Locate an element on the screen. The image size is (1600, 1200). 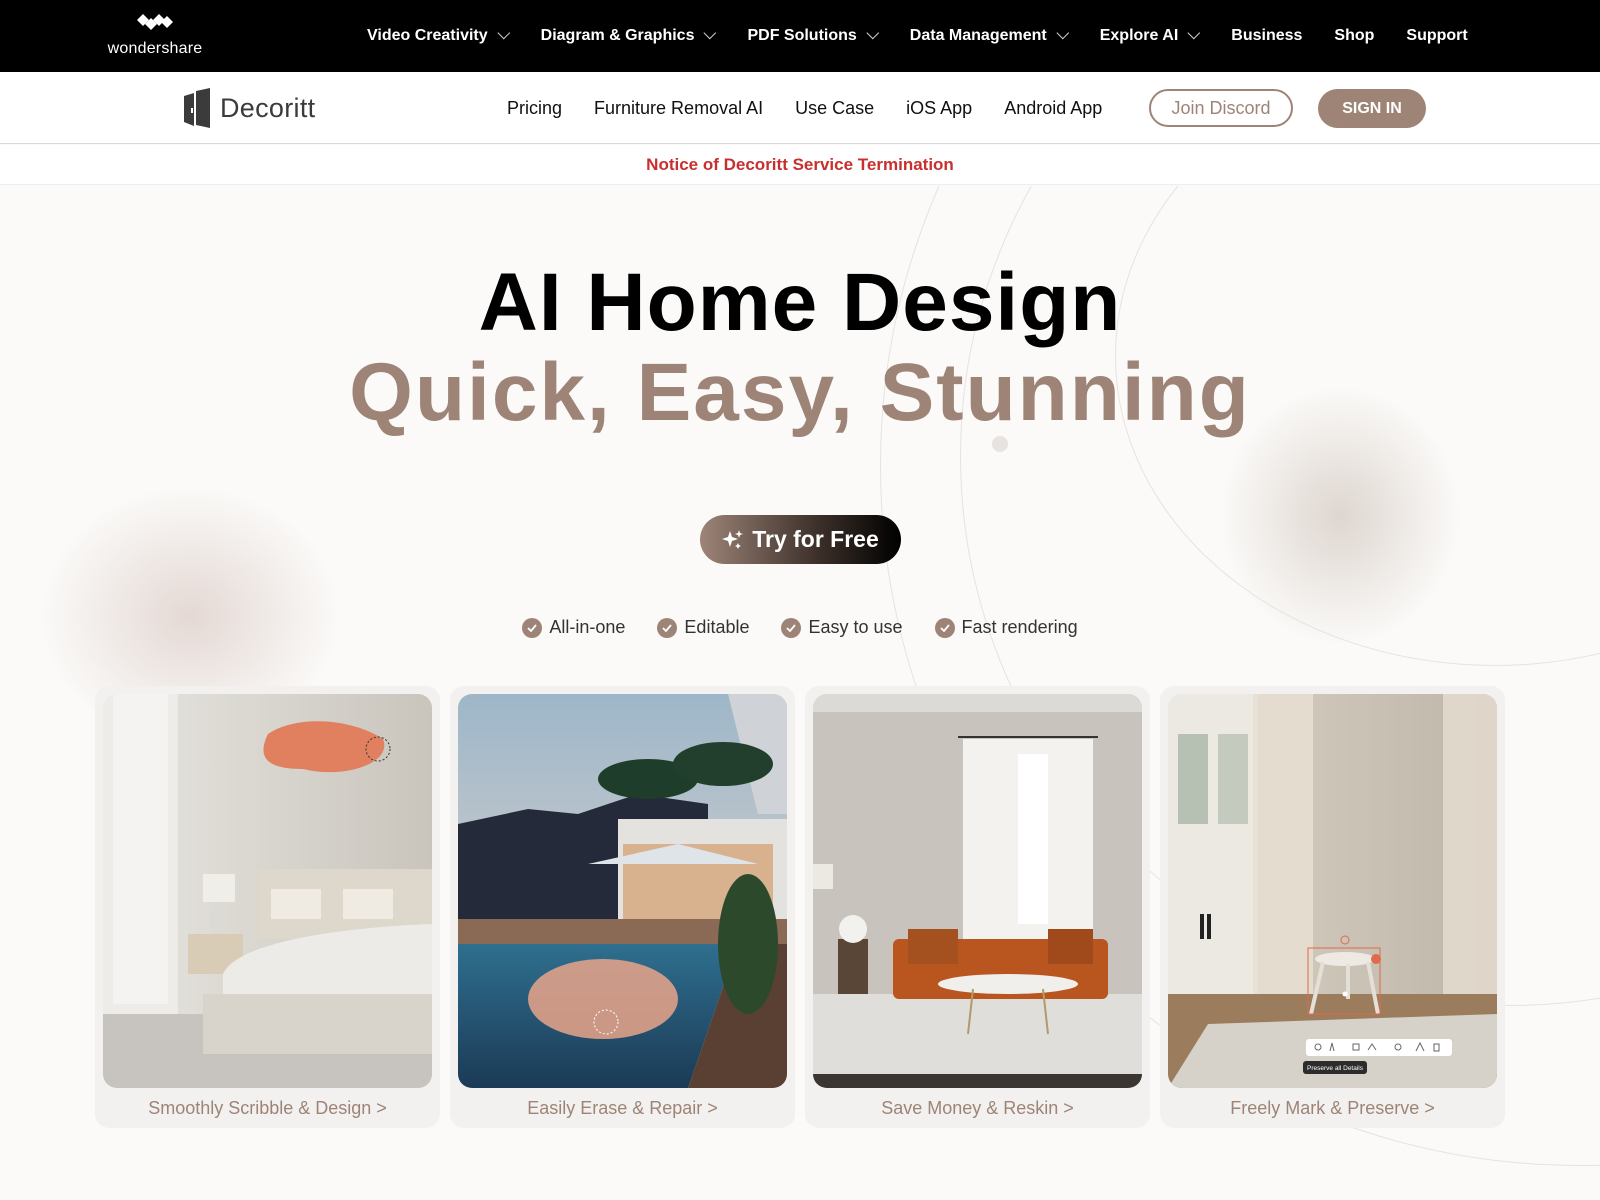
wondershare-wordmark: wondershare is located at coordinates (155, 48).